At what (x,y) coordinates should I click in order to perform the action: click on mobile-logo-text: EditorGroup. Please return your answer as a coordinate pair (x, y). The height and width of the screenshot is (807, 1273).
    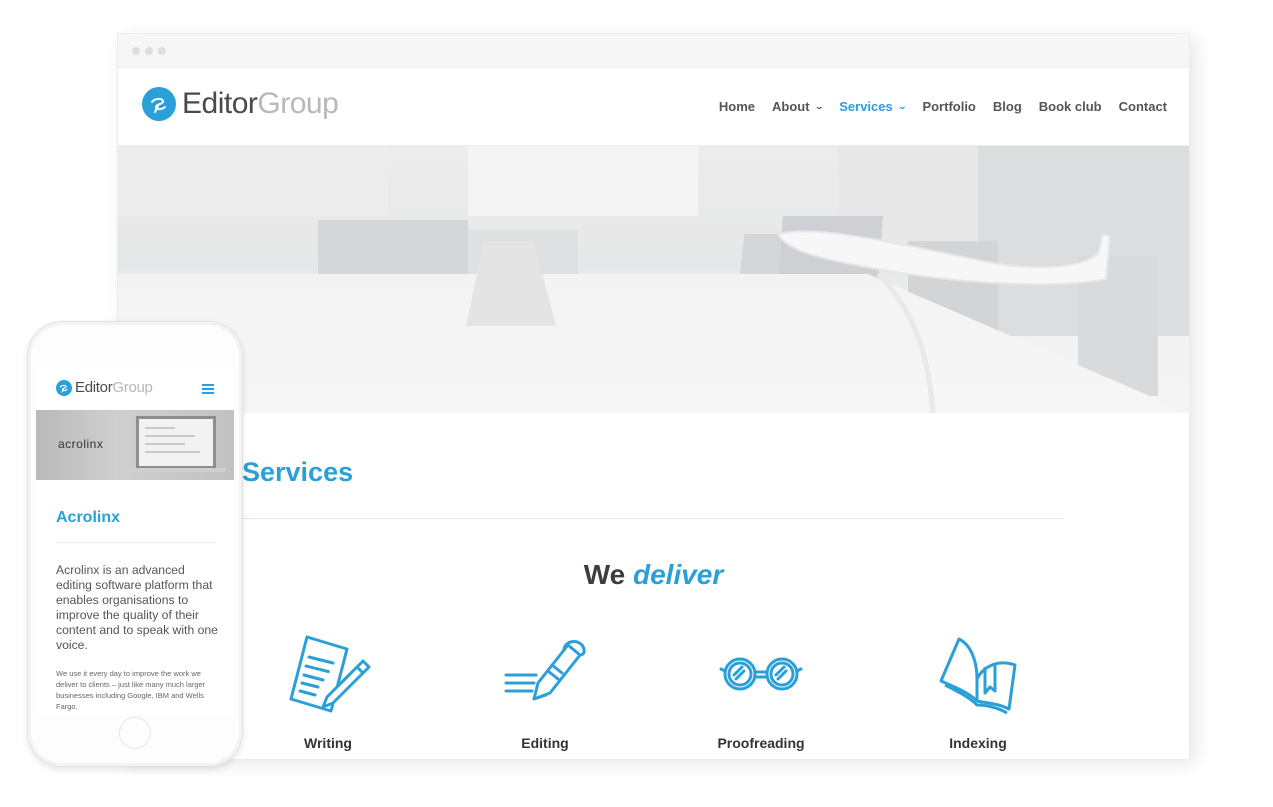
    Looking at the image, I should click on (114, 387).